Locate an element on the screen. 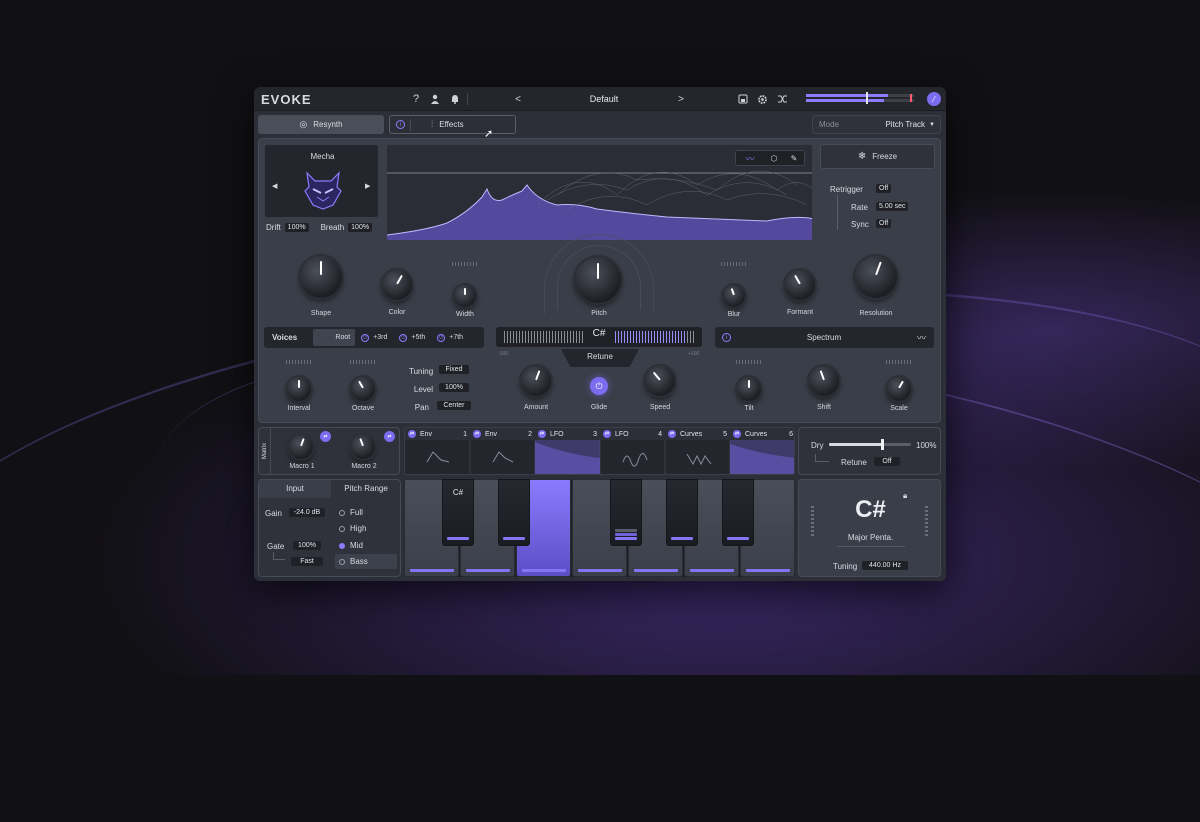  third-voice-toggle: ⏻ +3rd is located at coordinates (374, 337).